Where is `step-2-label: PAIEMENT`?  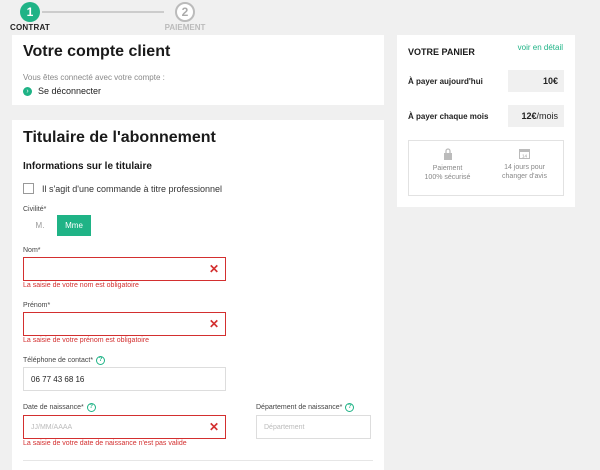 step-2-label: PAIEMENT is located at coordinates (185, 27).